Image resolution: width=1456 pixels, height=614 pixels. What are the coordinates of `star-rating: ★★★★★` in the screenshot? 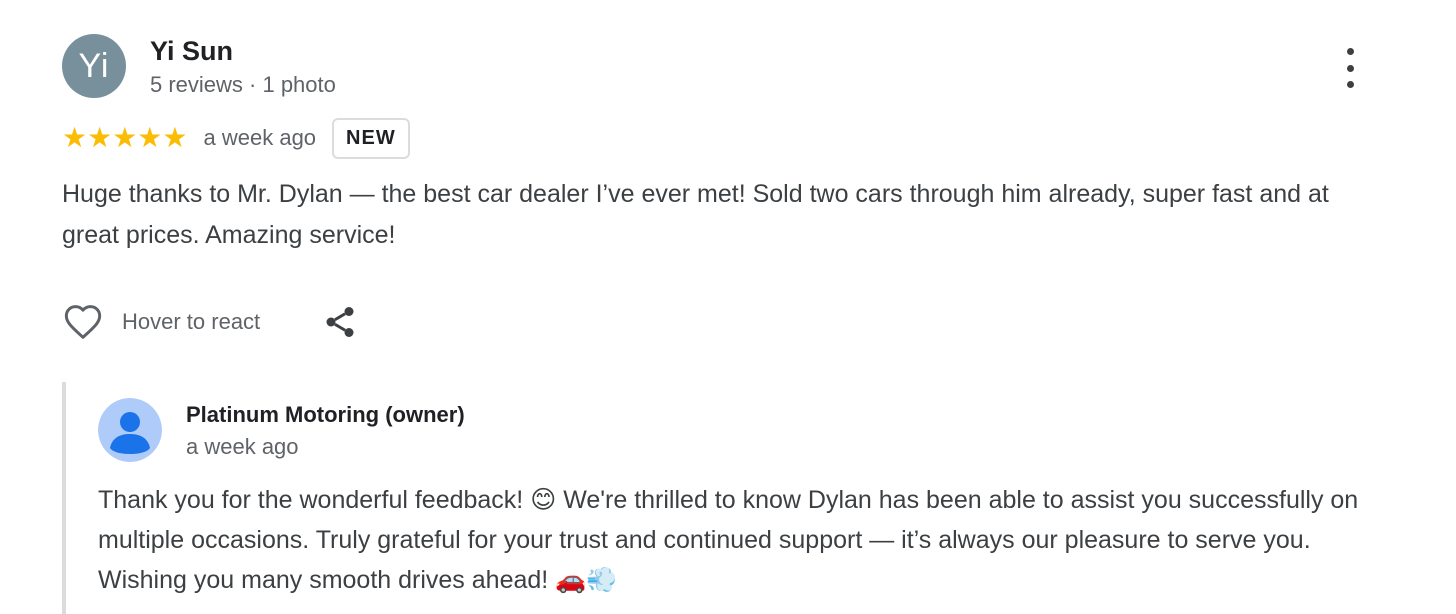 It's located at (125, 137).